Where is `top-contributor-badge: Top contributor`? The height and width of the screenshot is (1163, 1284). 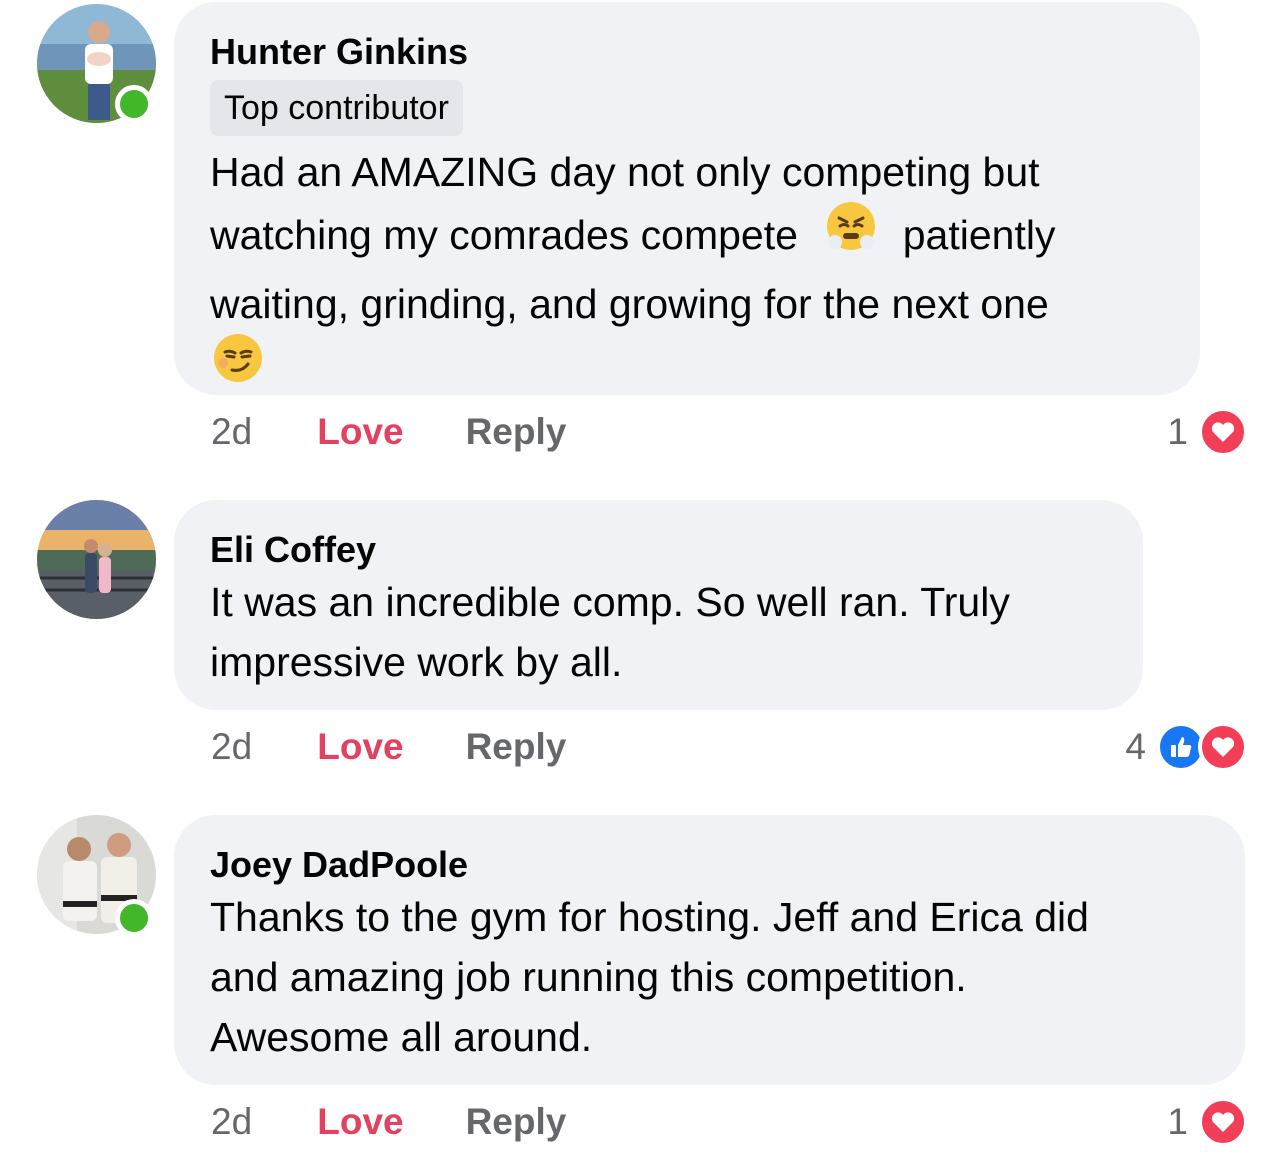 top-contributor-badge: Top contributor is located at coordinates (336, 108).